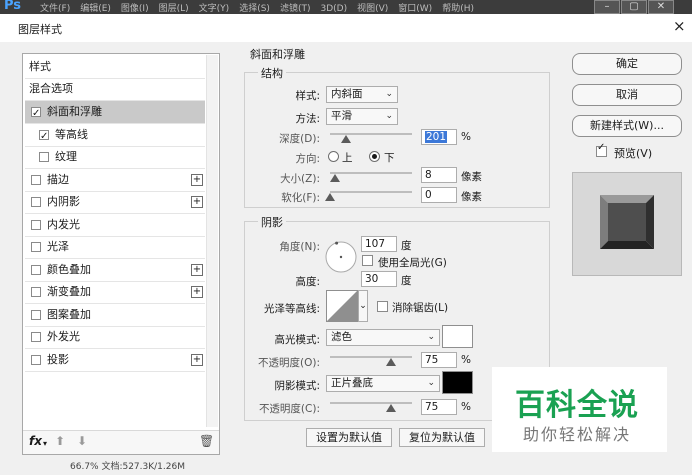 The image size is (692, 475). What do you see at coordinates (214, 9) in the screenshot?
I see `menu-item: 文字(Y)` at bounding box center [214, 9].